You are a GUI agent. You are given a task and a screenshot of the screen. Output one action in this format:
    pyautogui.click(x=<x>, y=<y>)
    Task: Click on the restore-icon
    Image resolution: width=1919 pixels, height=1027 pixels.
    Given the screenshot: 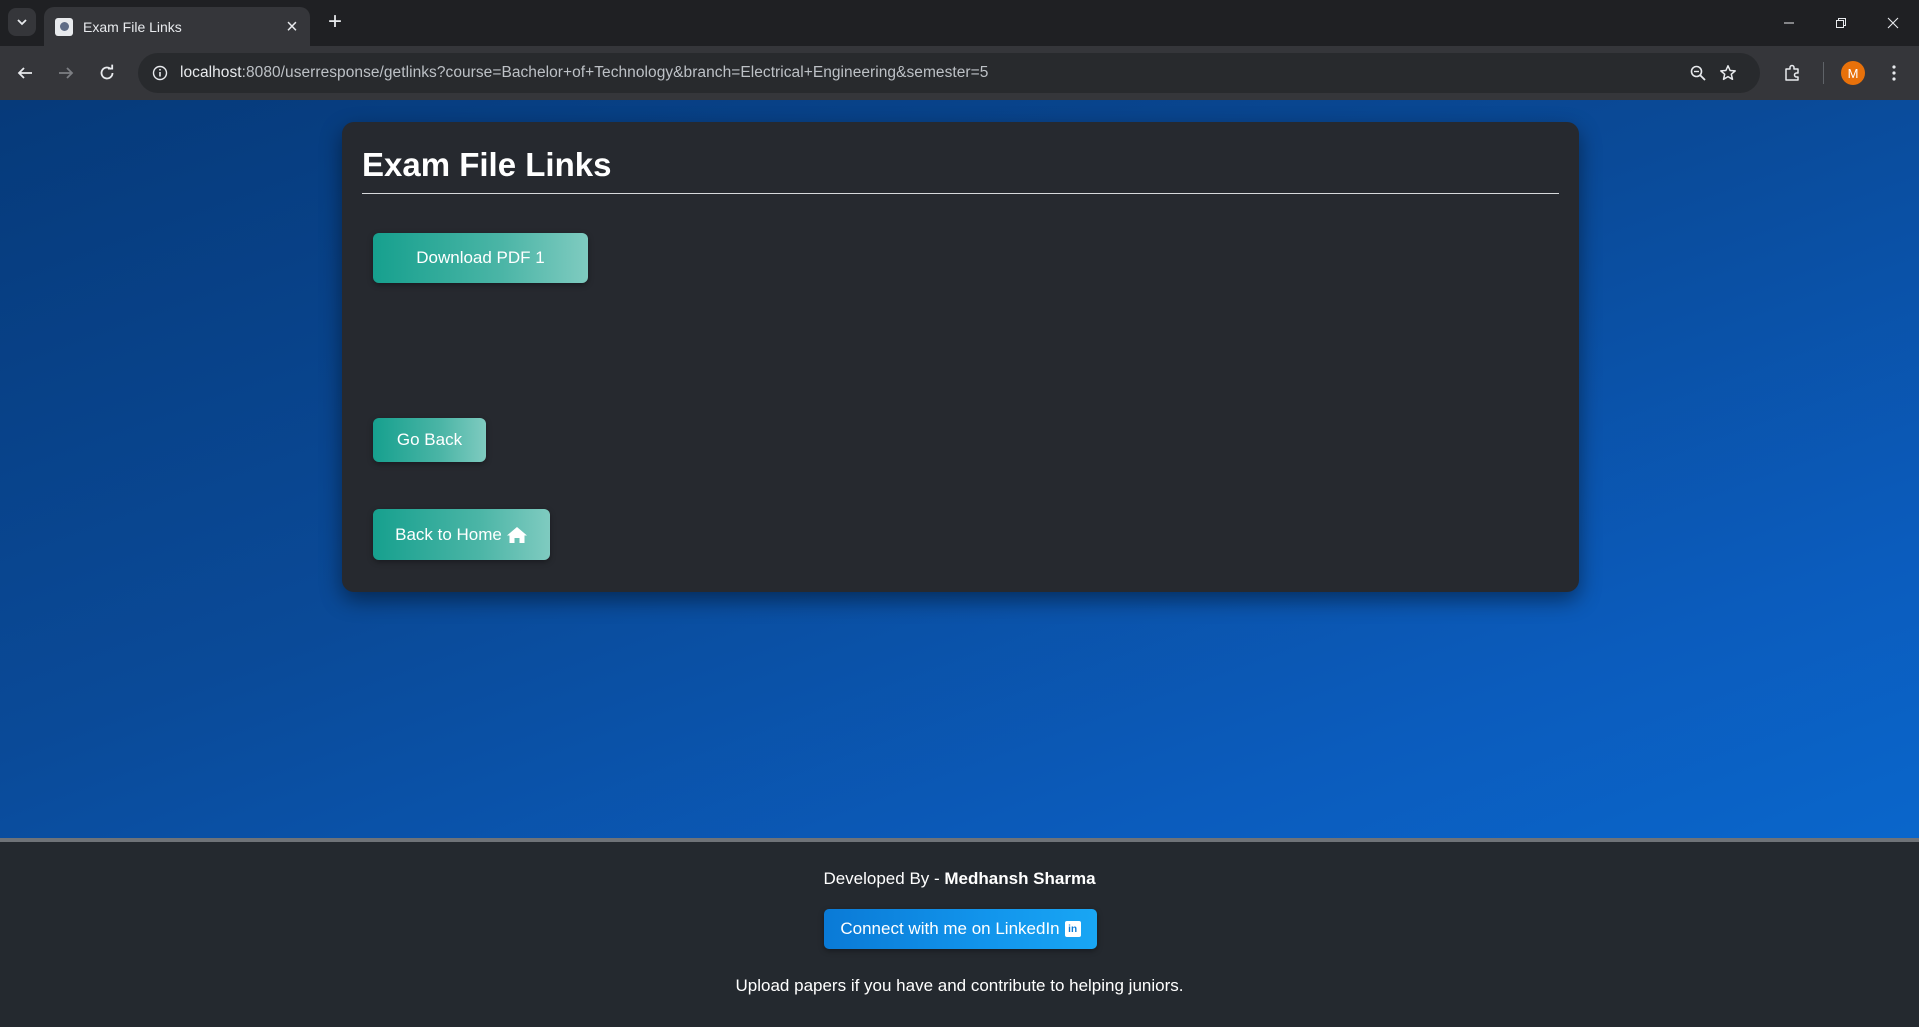 What is the action you would take?
    pyautogui.click(x=1841, y=23)
    